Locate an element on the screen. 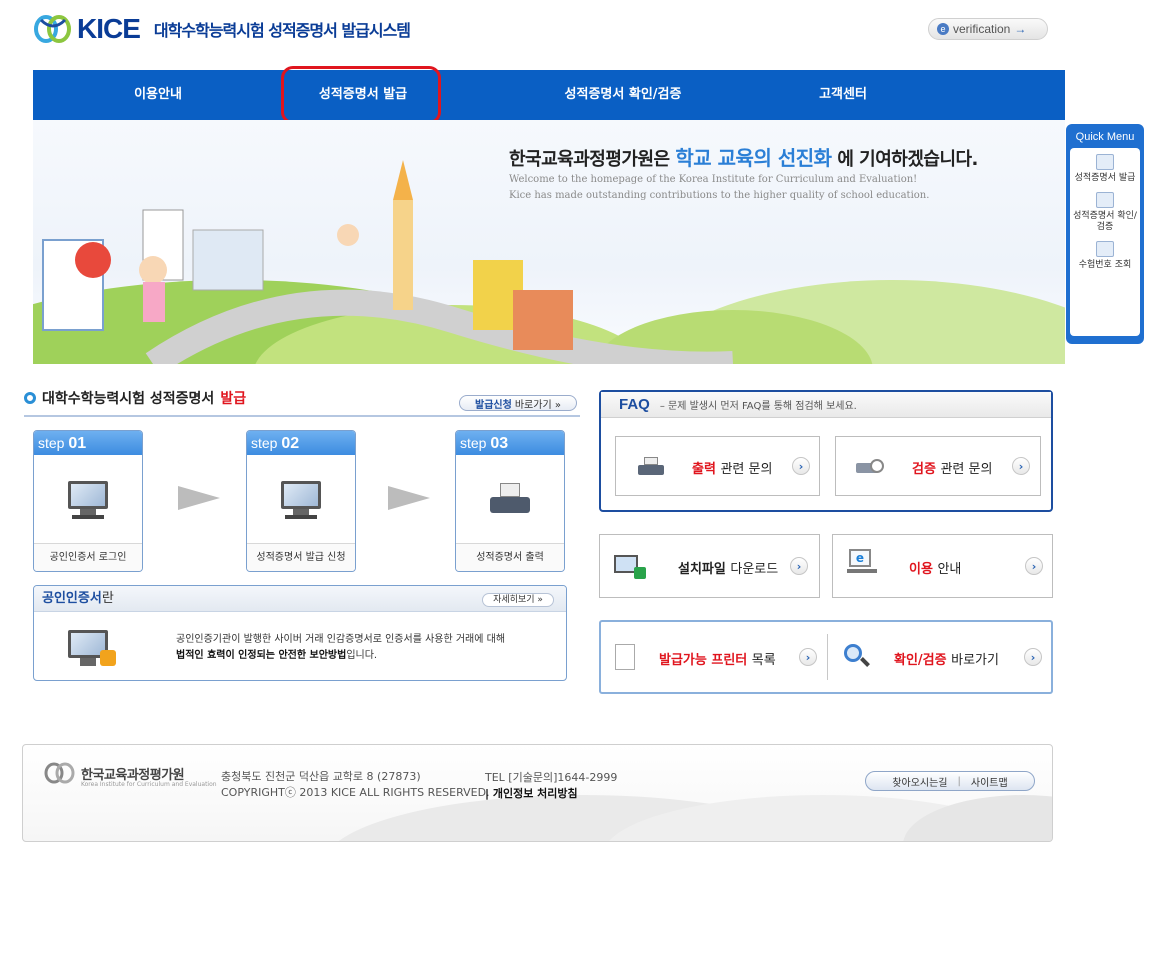 Image resolution: width=1171 pixels, height=954 pixels. logo-text: KICE is located at coordinates (109, 28).